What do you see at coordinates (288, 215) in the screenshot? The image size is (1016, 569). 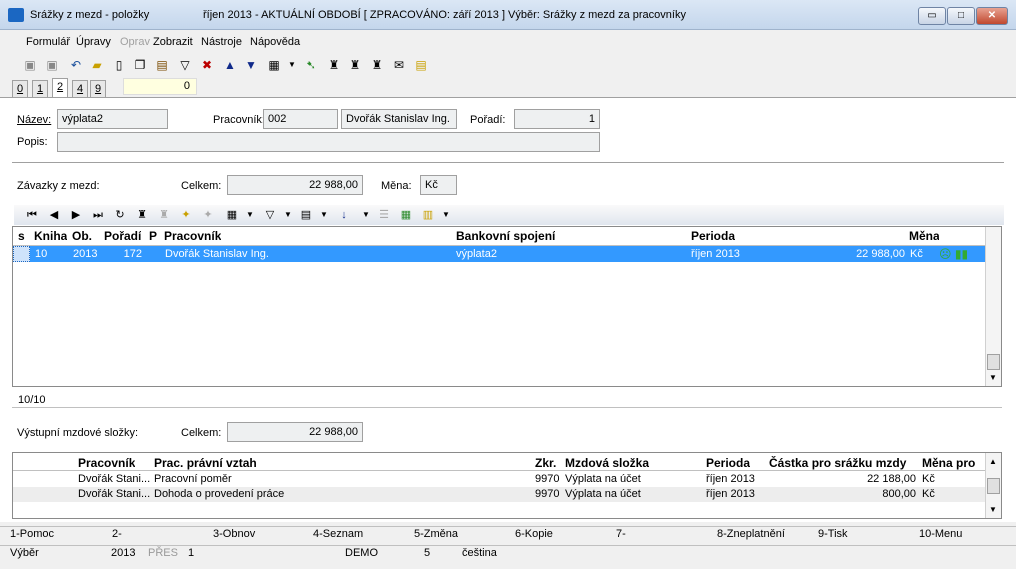 I see `grid-filter-dropdown-icon: ▼` at bounding box center [288, 215].